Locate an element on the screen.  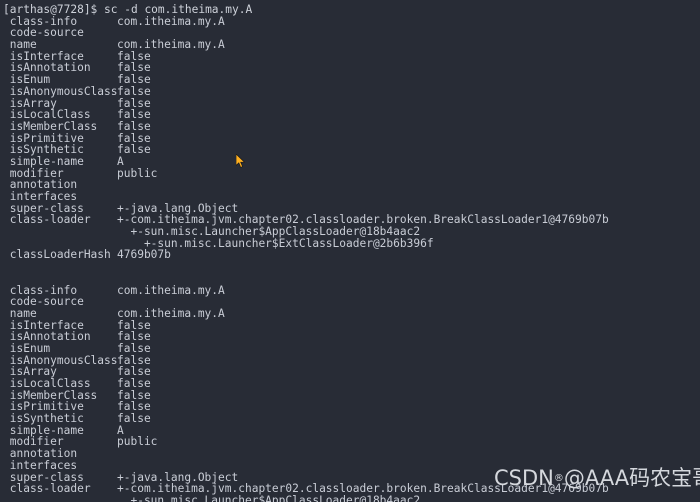
row-key: isMemberClass is located at coordinates (50, 126).